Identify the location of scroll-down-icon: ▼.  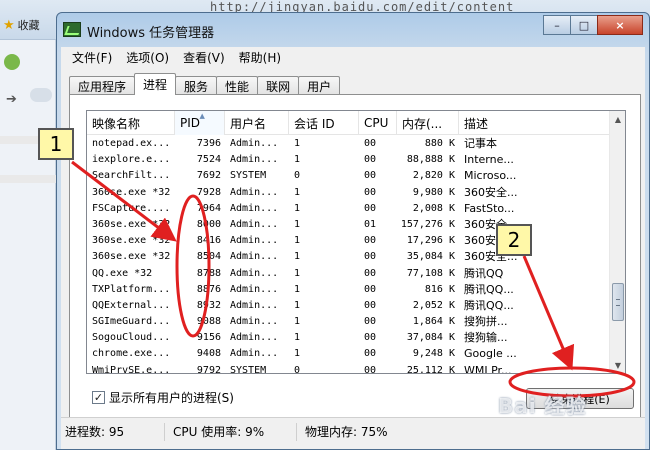
(618, 365).